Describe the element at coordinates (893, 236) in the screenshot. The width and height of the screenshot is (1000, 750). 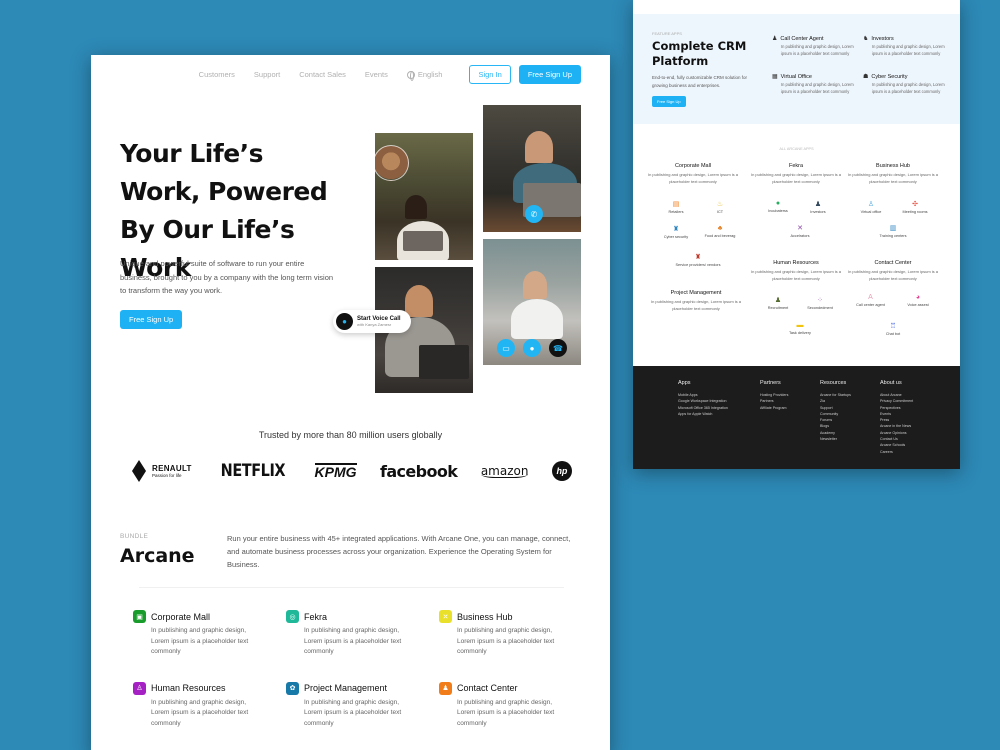
I see `sub-app-label: Training centers` at that location.